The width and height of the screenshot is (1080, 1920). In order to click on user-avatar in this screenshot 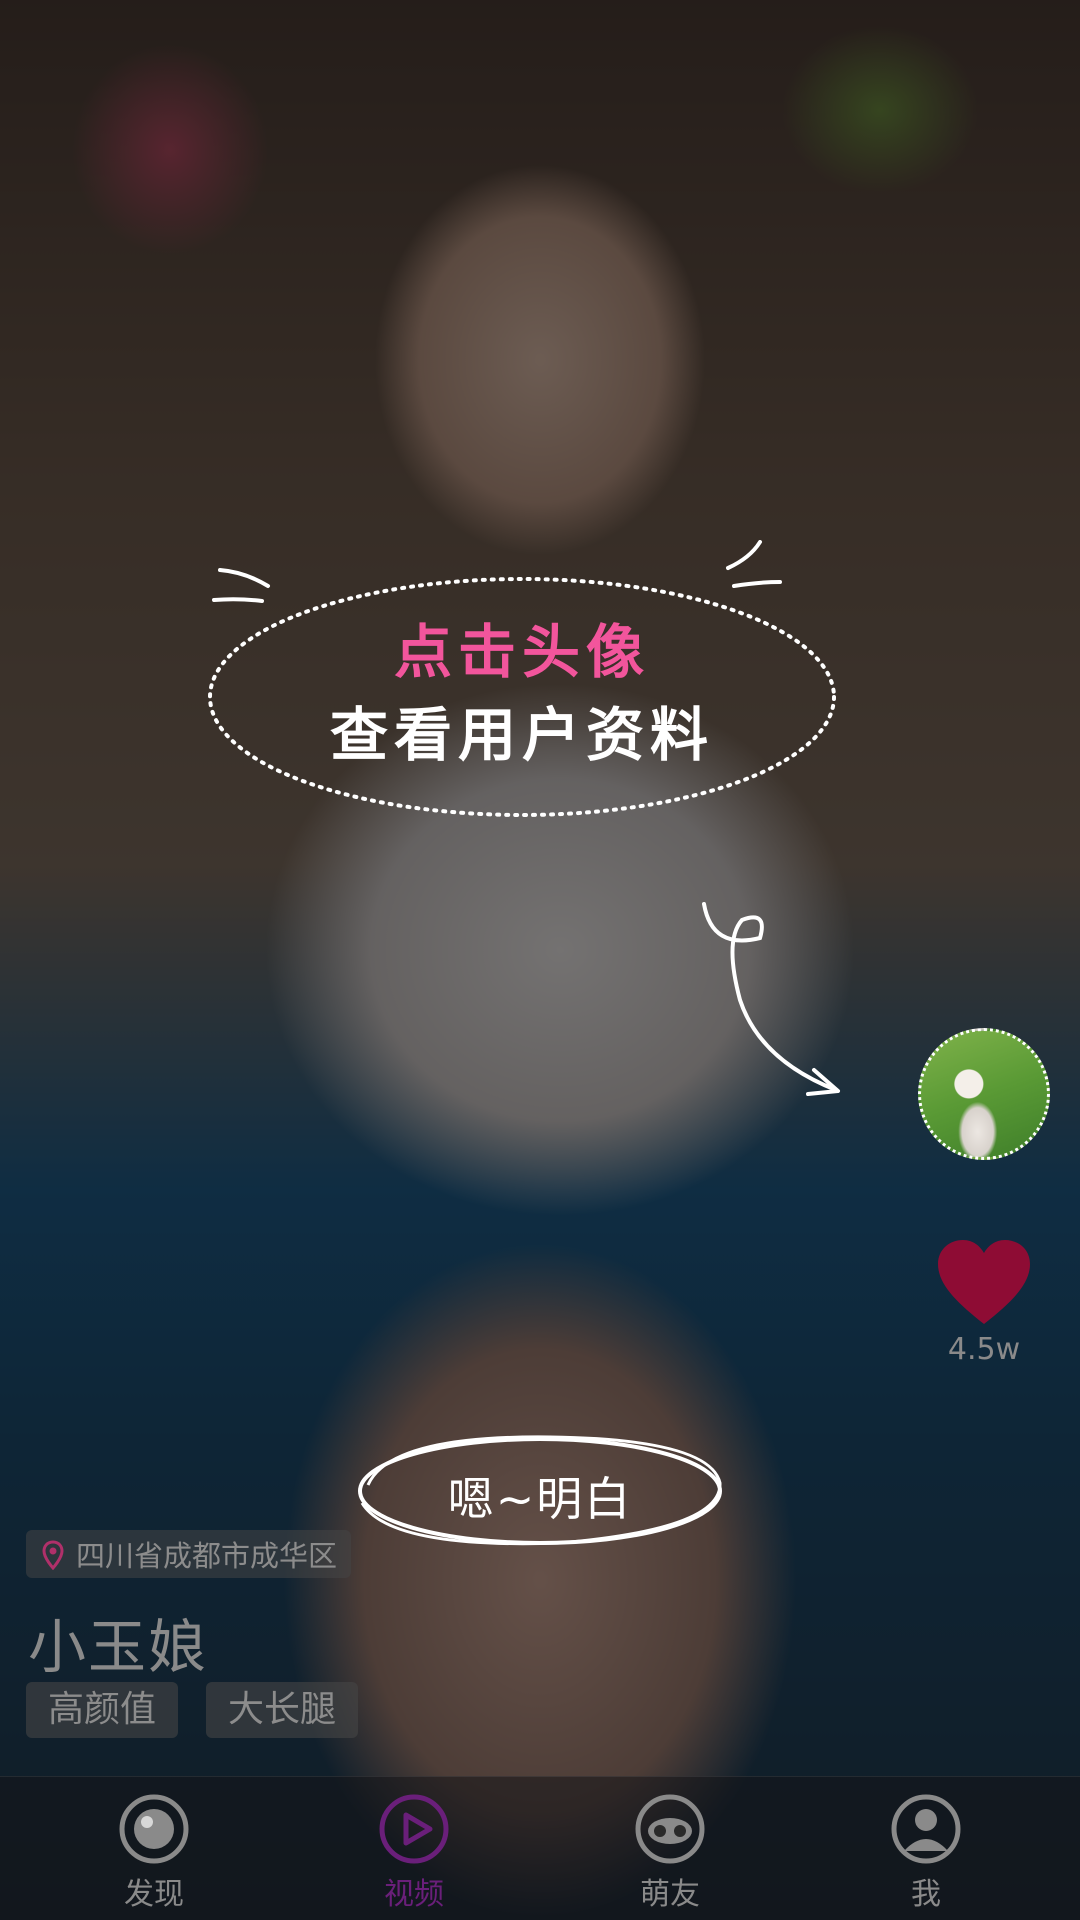, I will do `click(984, 1094)`.